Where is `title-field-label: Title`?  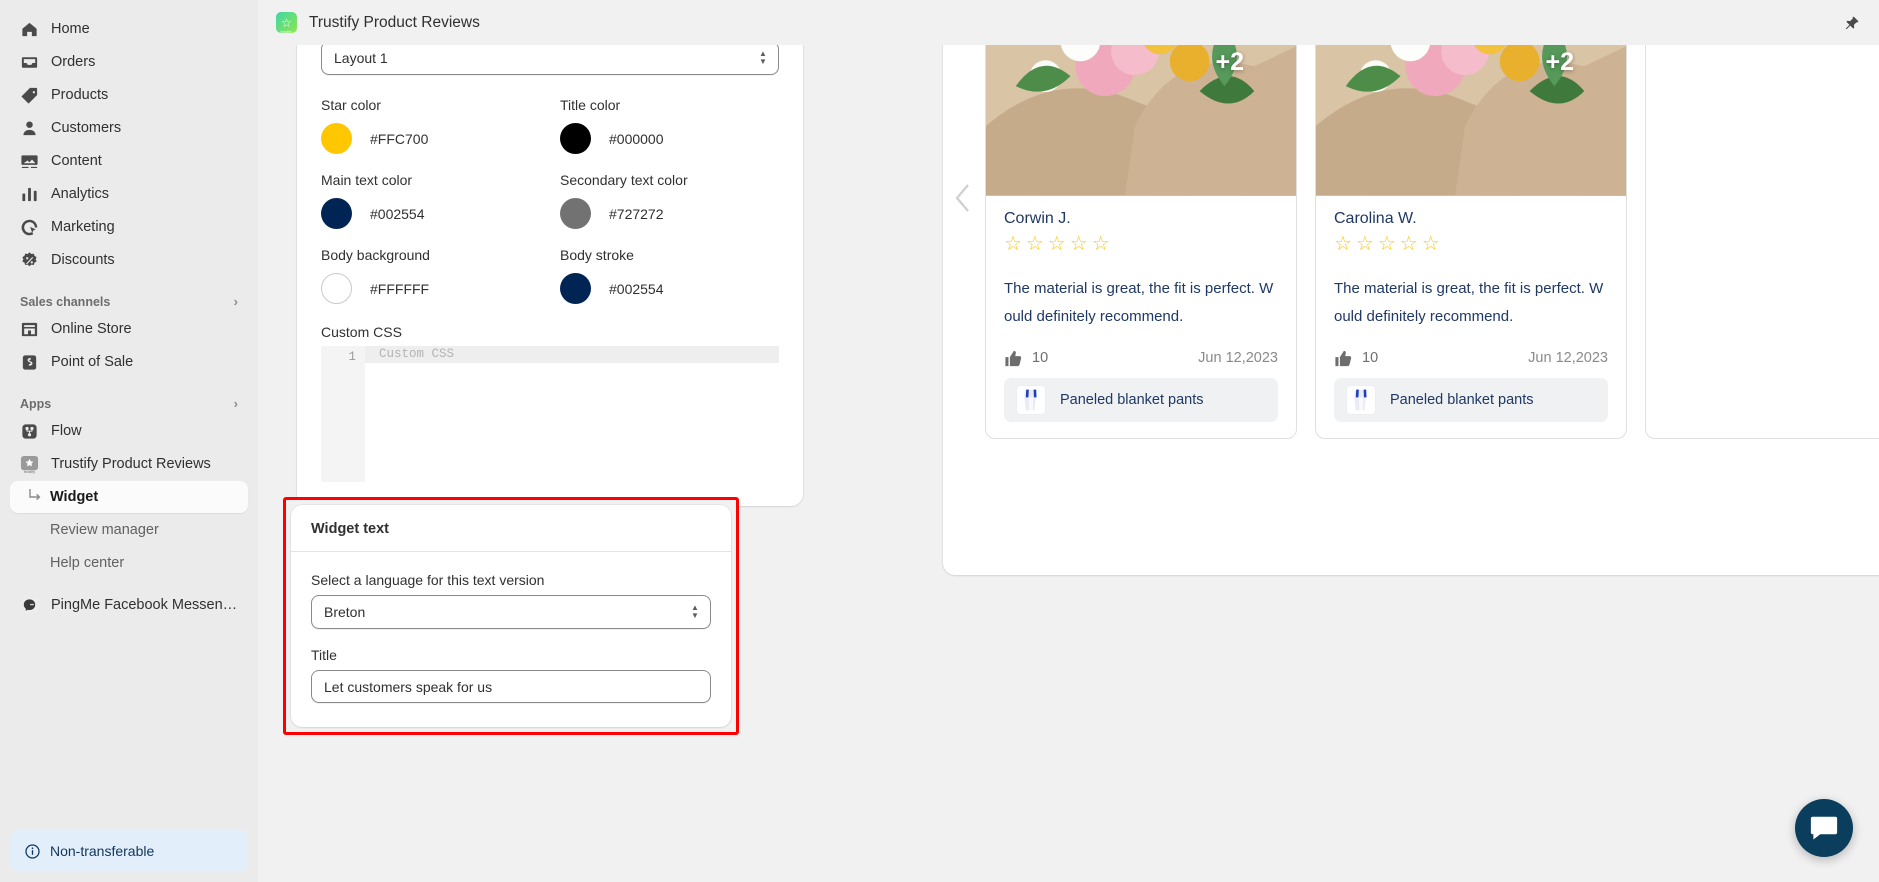 title-field-label: Title is located at coordinates (324, 655).